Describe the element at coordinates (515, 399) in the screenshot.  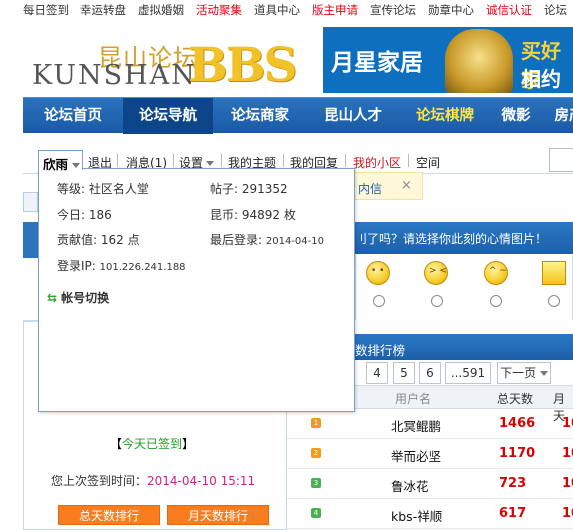
I see `col-total-days: 总天数` at that location.